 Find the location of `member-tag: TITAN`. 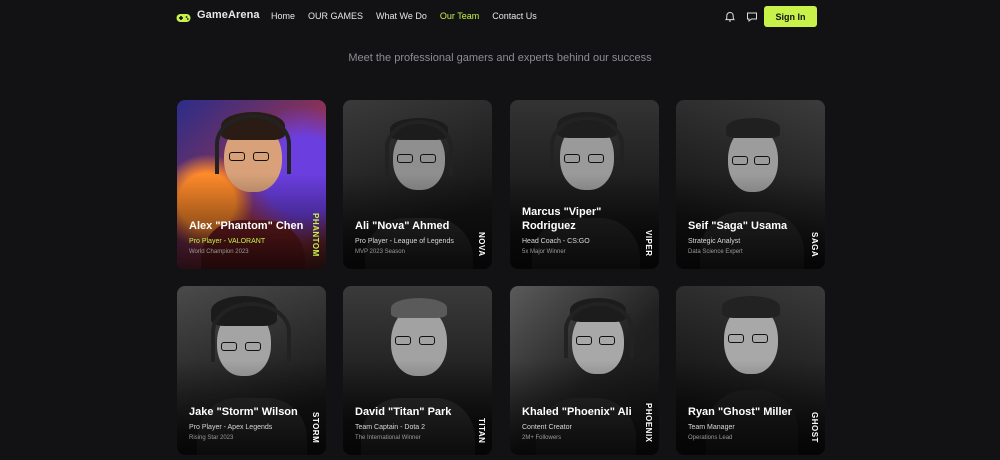

member-tag: TITAN is located at coordinates (481, 430).